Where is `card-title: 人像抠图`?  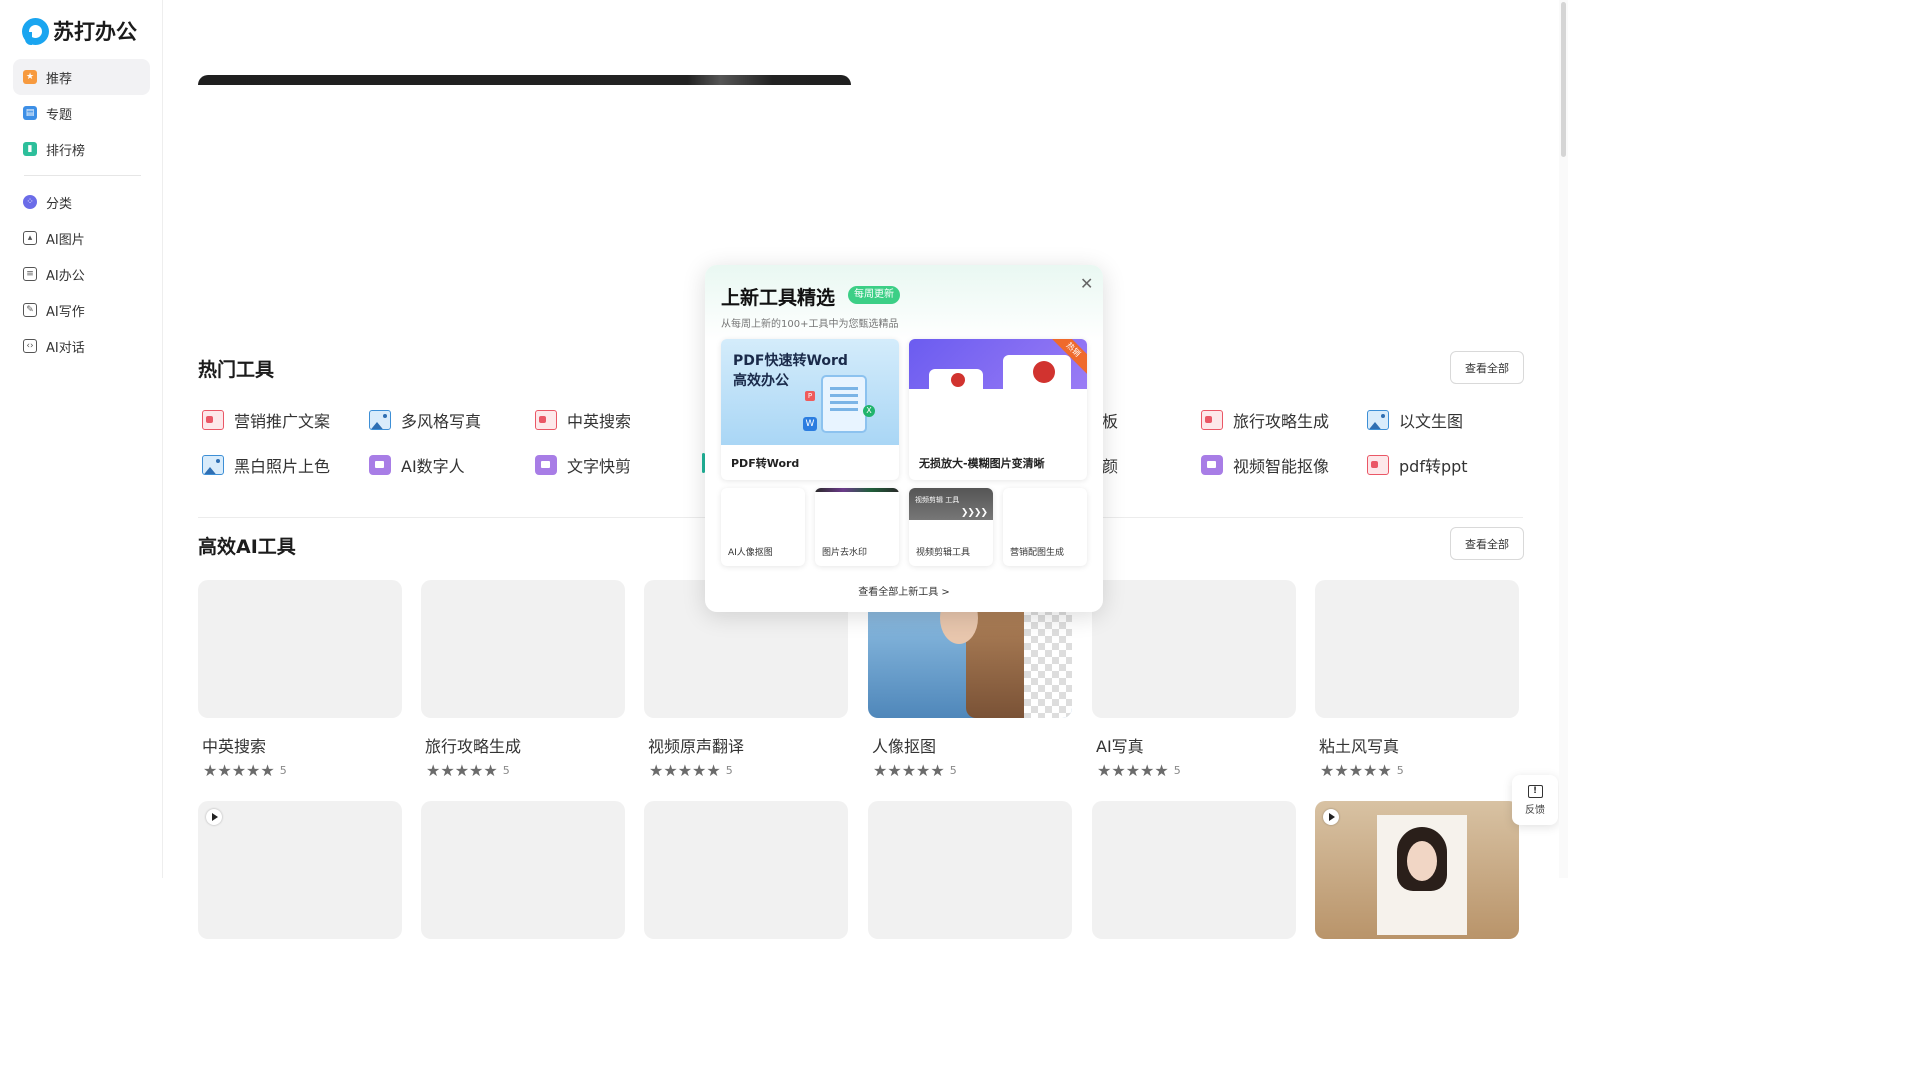
card-title: 人像抠图 is located at coordinates (904, 746).